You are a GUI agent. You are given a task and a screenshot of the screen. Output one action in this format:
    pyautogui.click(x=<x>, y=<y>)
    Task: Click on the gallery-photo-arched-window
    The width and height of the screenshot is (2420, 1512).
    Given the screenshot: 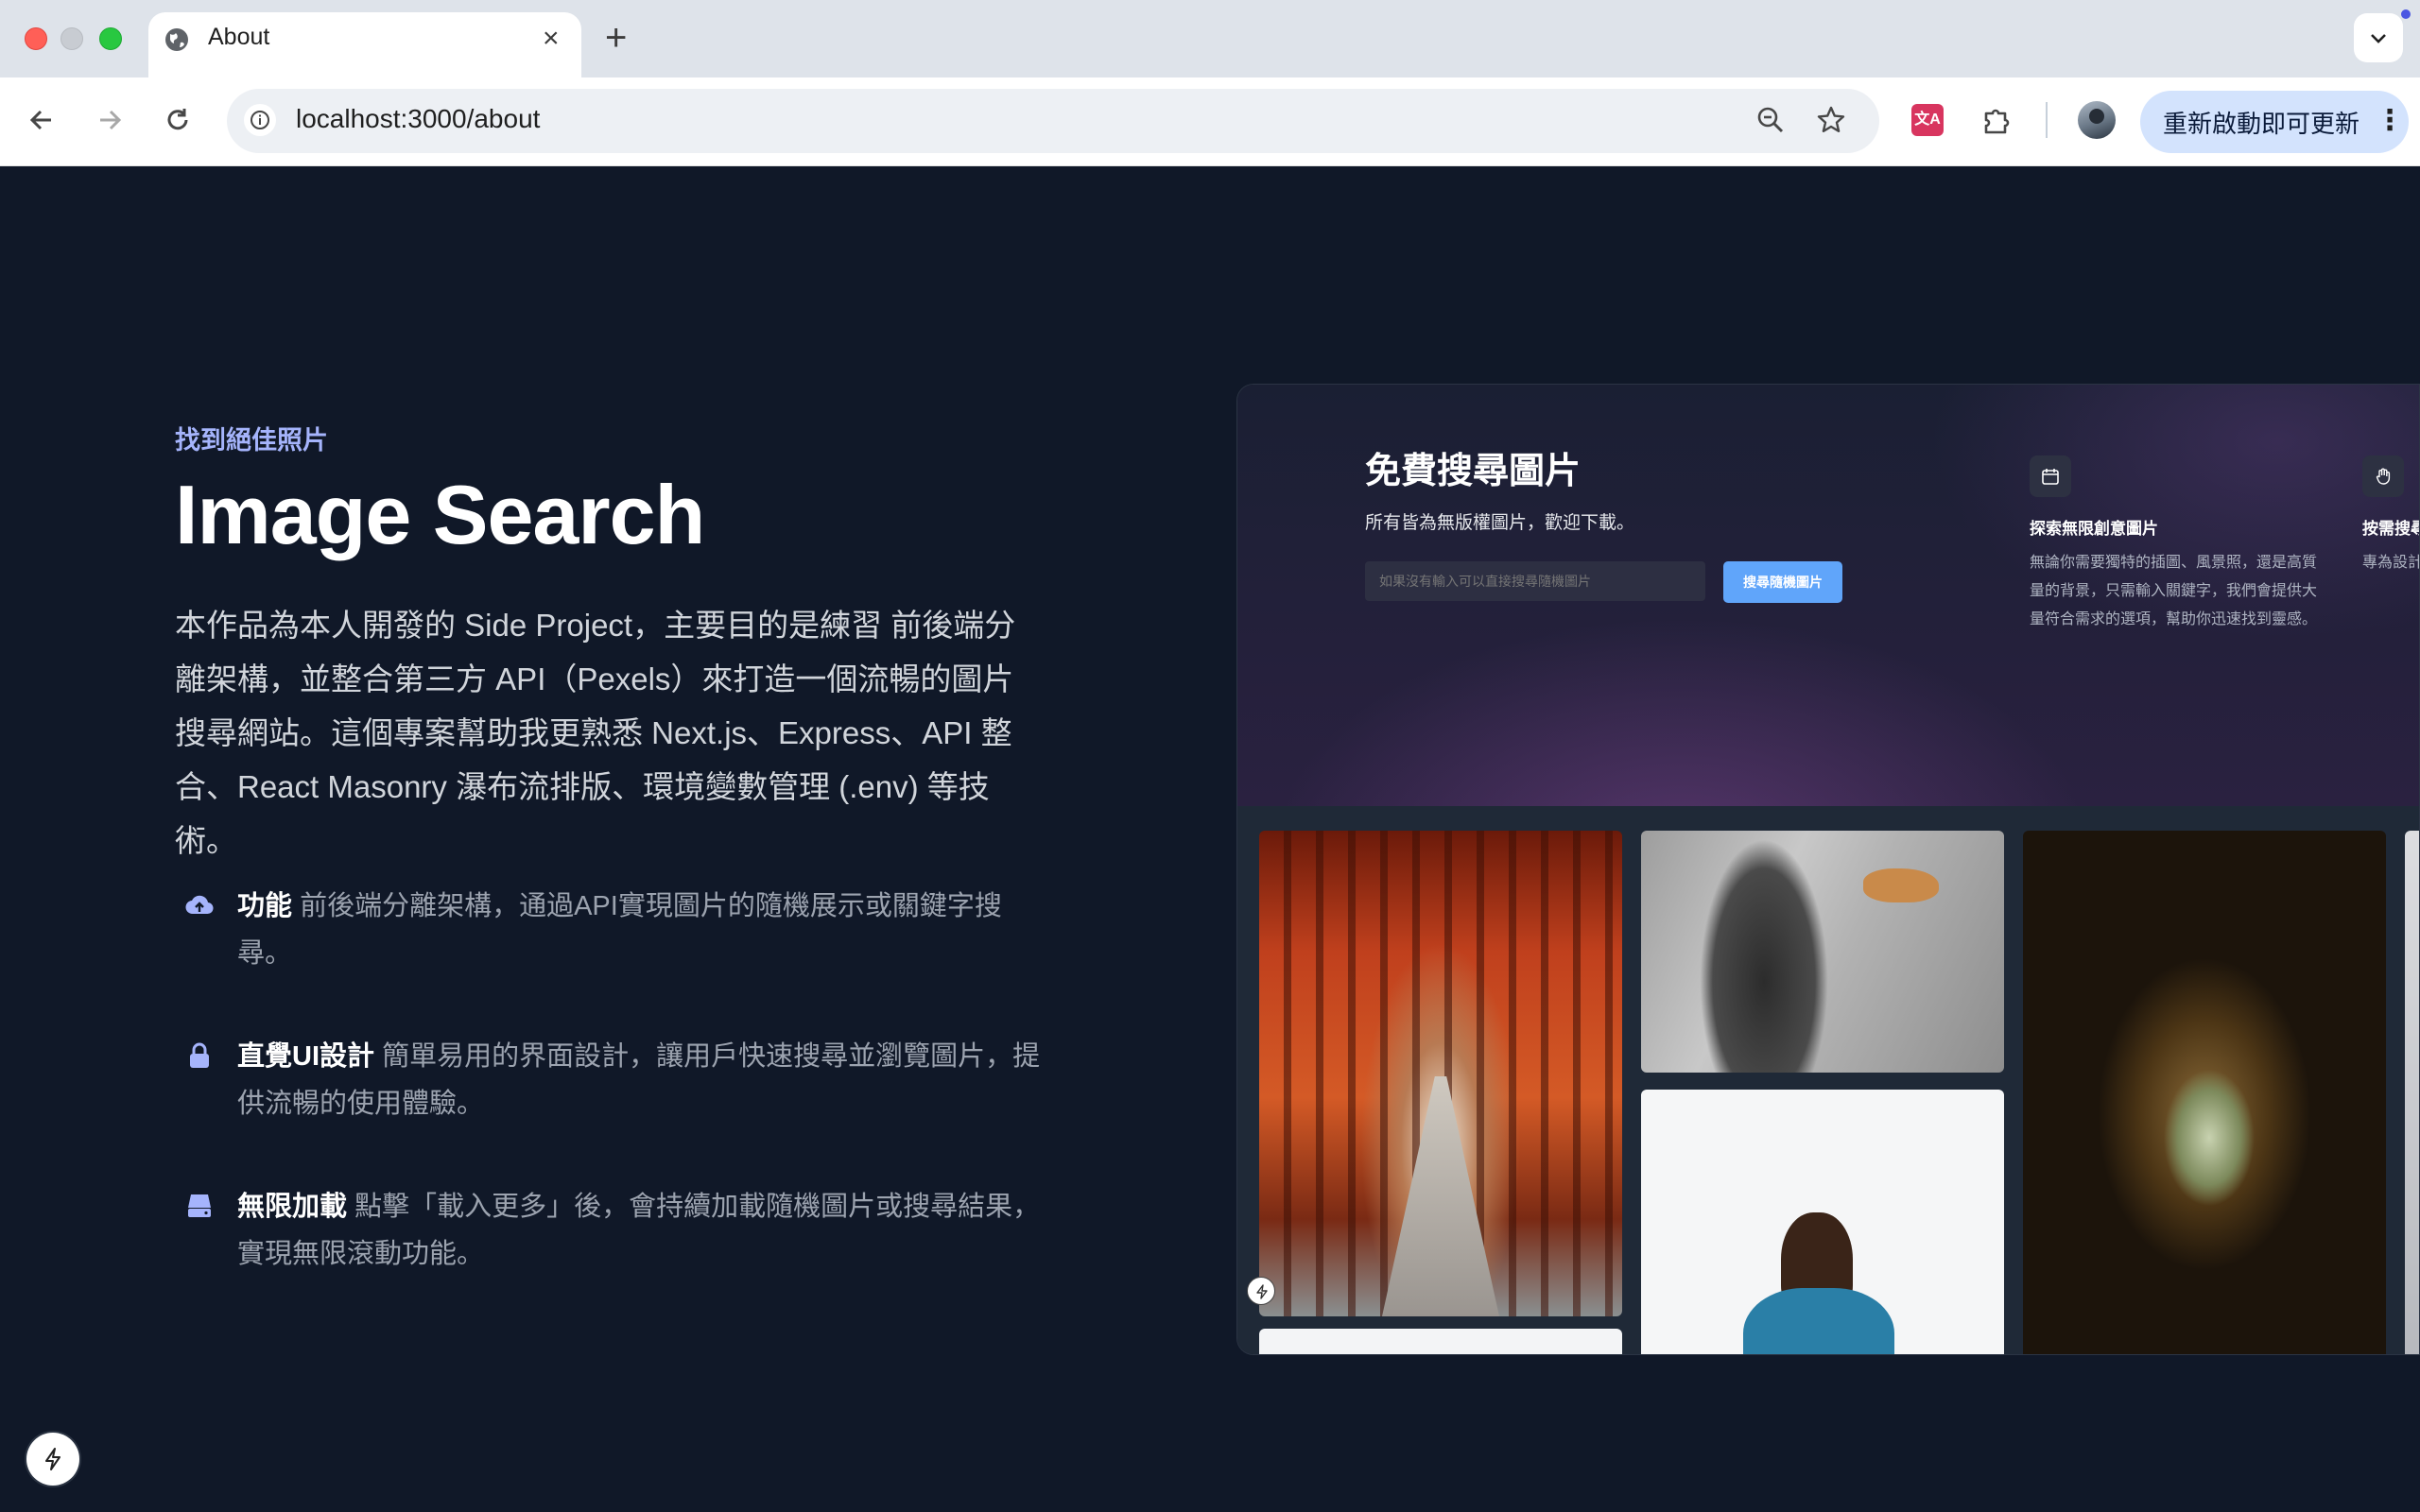 What is the action you would take?
    pyautogui.click(x=2204, y=1092)
    